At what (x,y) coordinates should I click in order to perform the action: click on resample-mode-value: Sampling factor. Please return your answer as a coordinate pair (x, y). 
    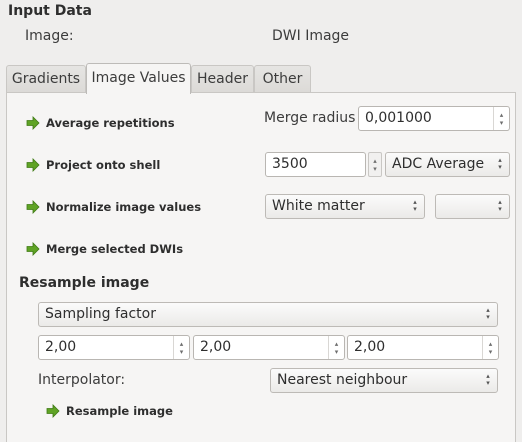
    Looking at the image, I should click on (100, 314).